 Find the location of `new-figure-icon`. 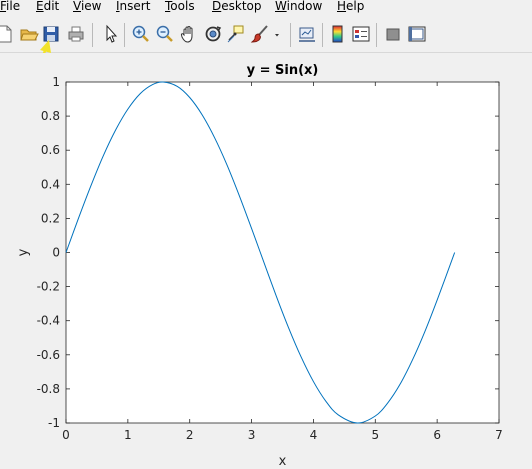

new-figure-icon is located at coordinates (7, 34).